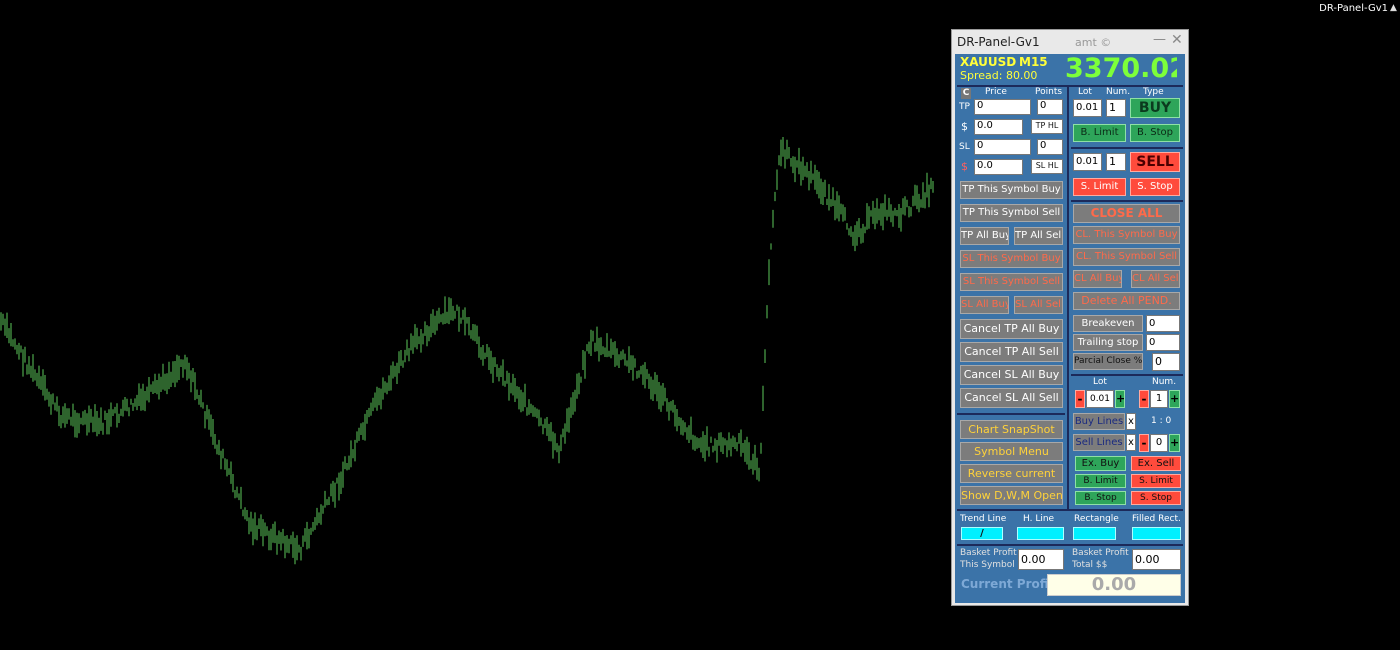 The width and height of the screenshot is (1400, 650). I want to click on close-all-buy-button: CL All Buy, so click(1097, 279).